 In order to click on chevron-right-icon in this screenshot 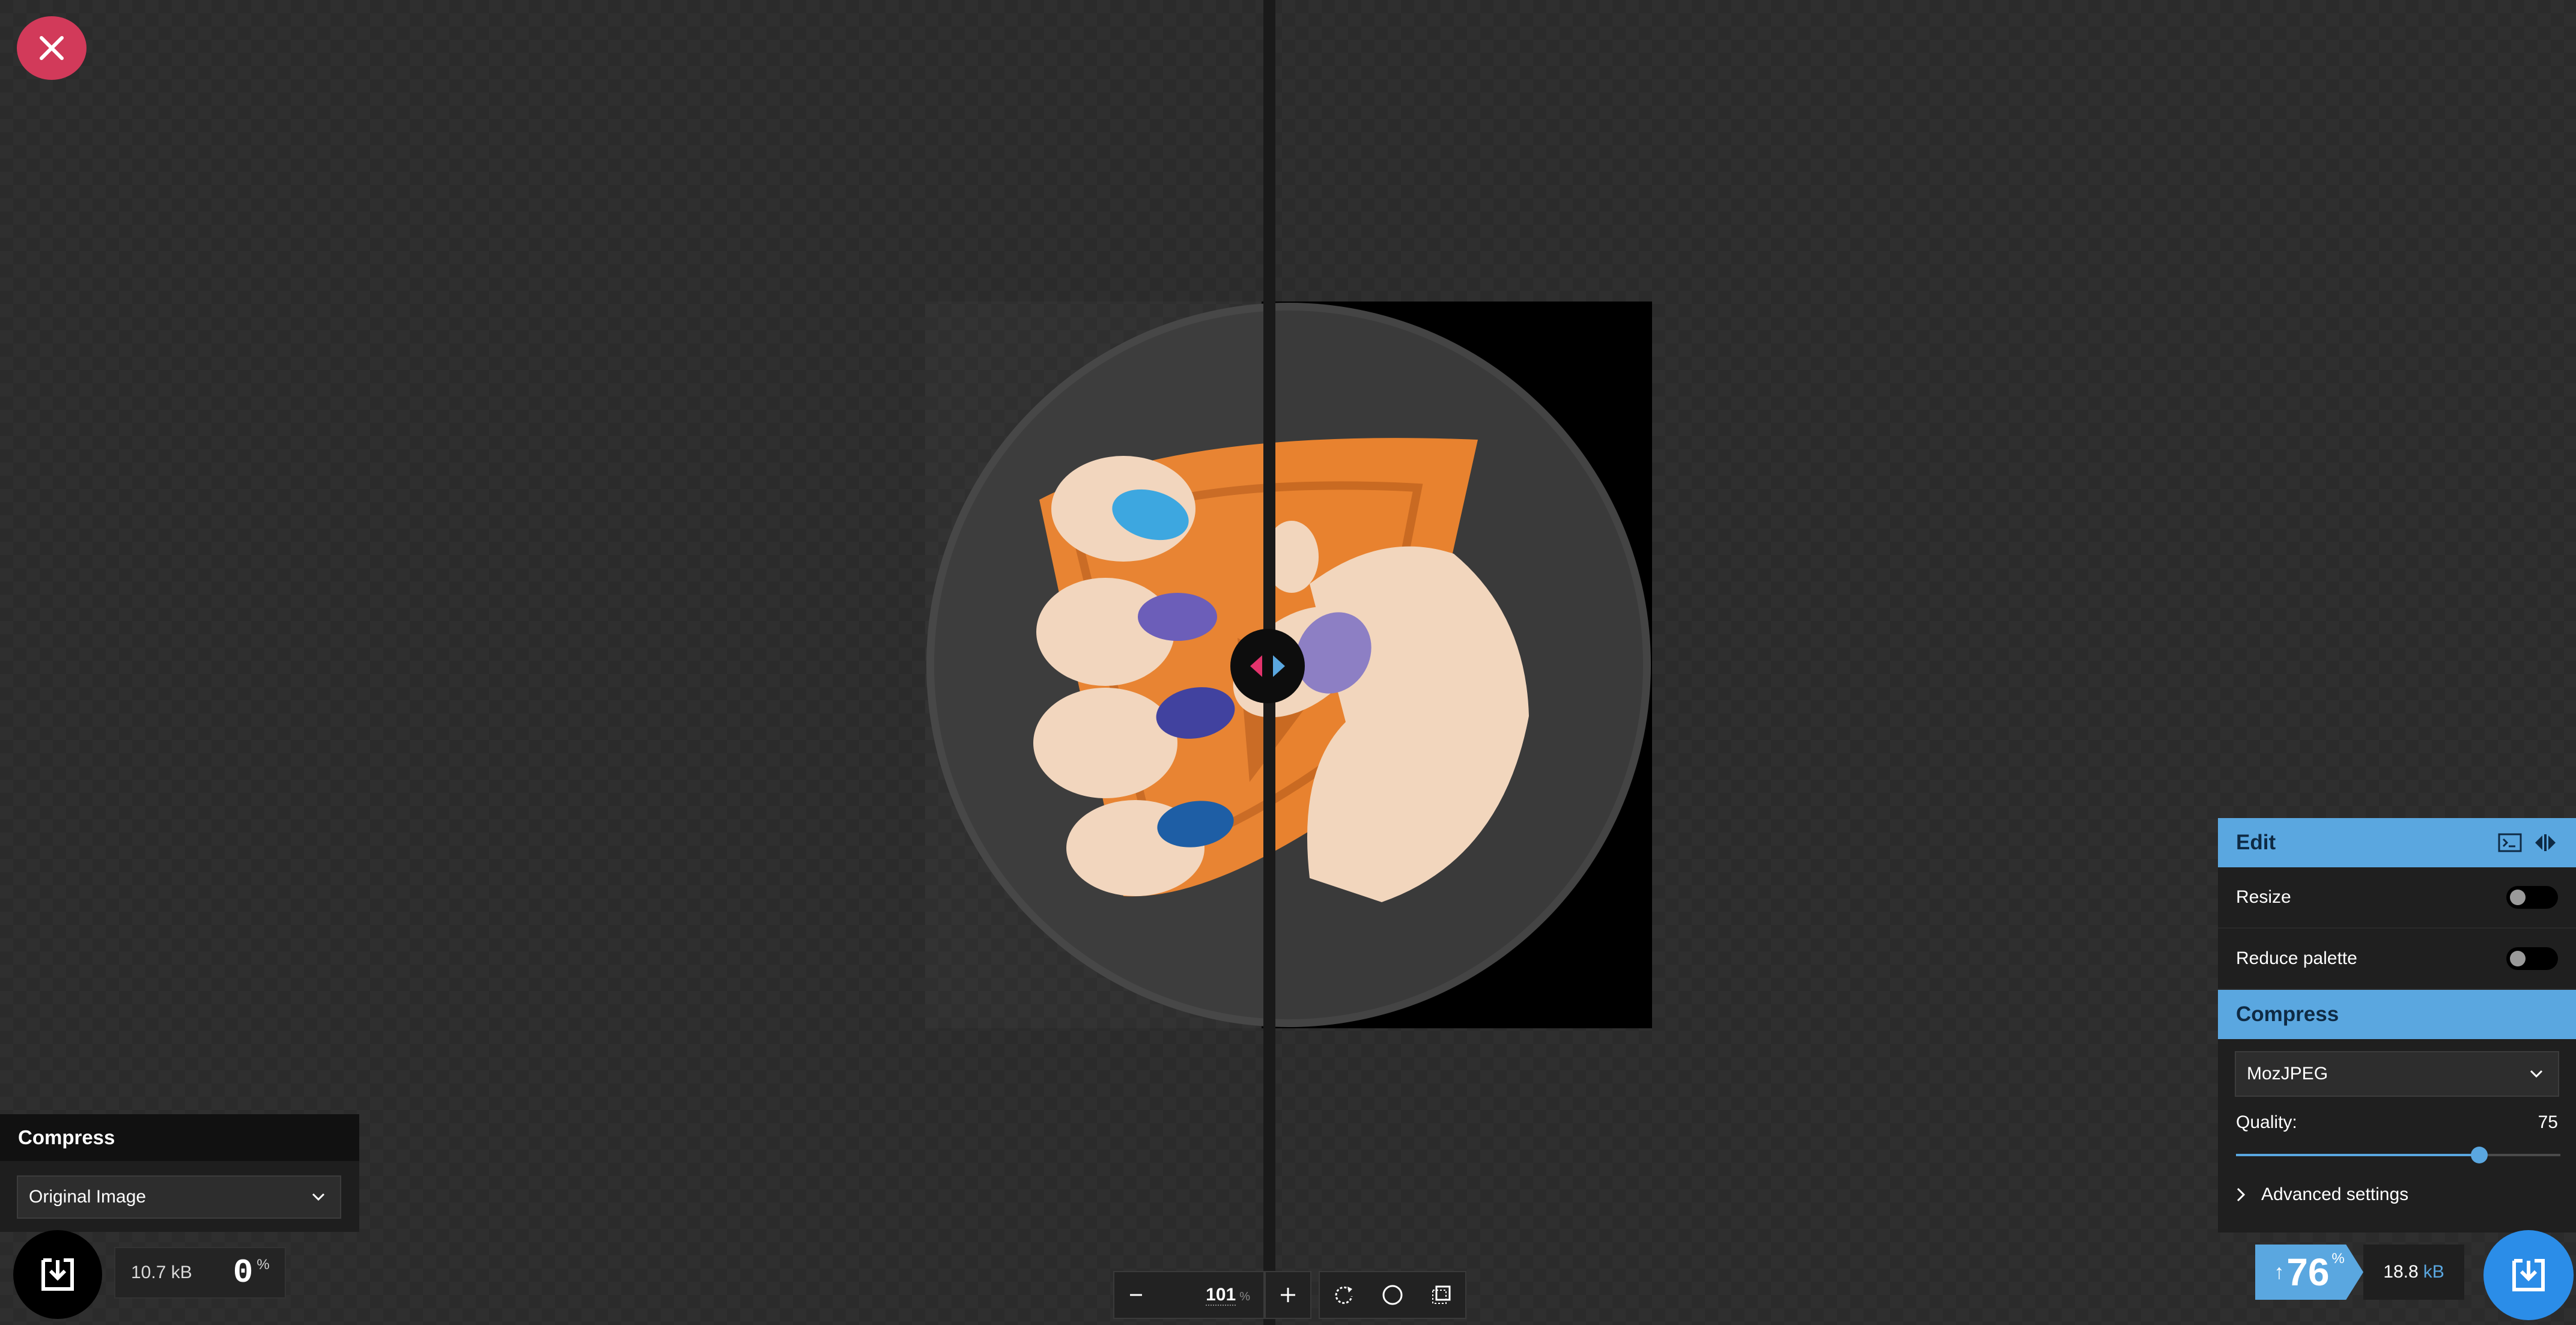, I will do `click(2241, 1194)`.